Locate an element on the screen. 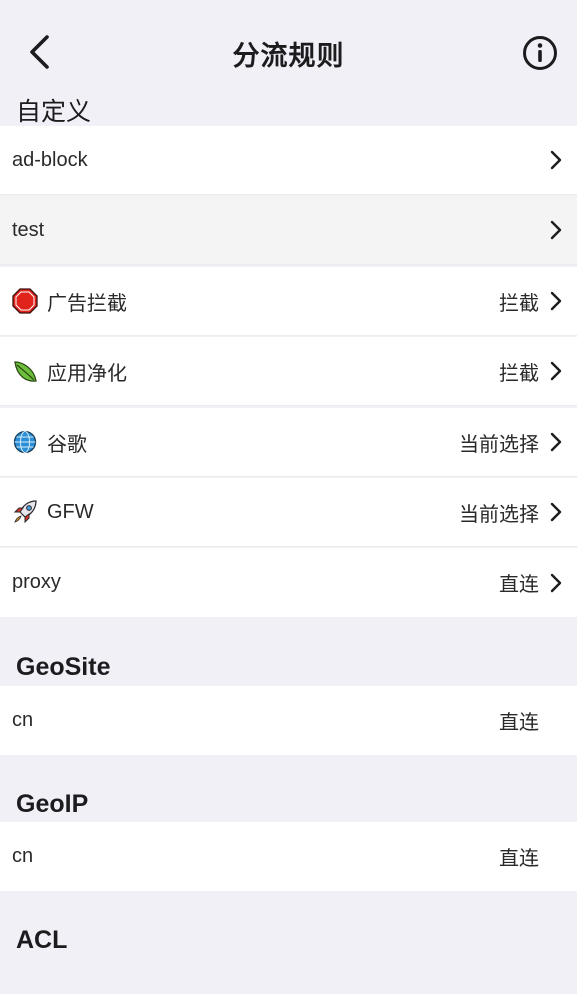 The height and width of the screenshot is (994, 577). rule-row-app-cleanup: 应用净化 拦截 is located at coordinates (288, 371).